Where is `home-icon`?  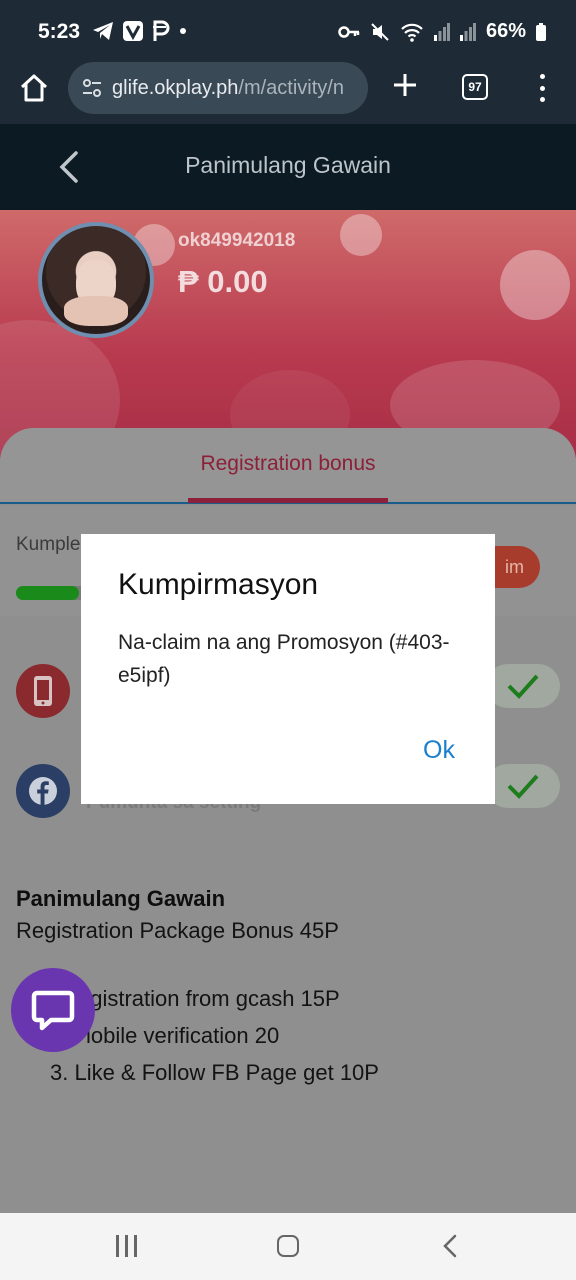
home-icon is located at coordinates (34, 88).